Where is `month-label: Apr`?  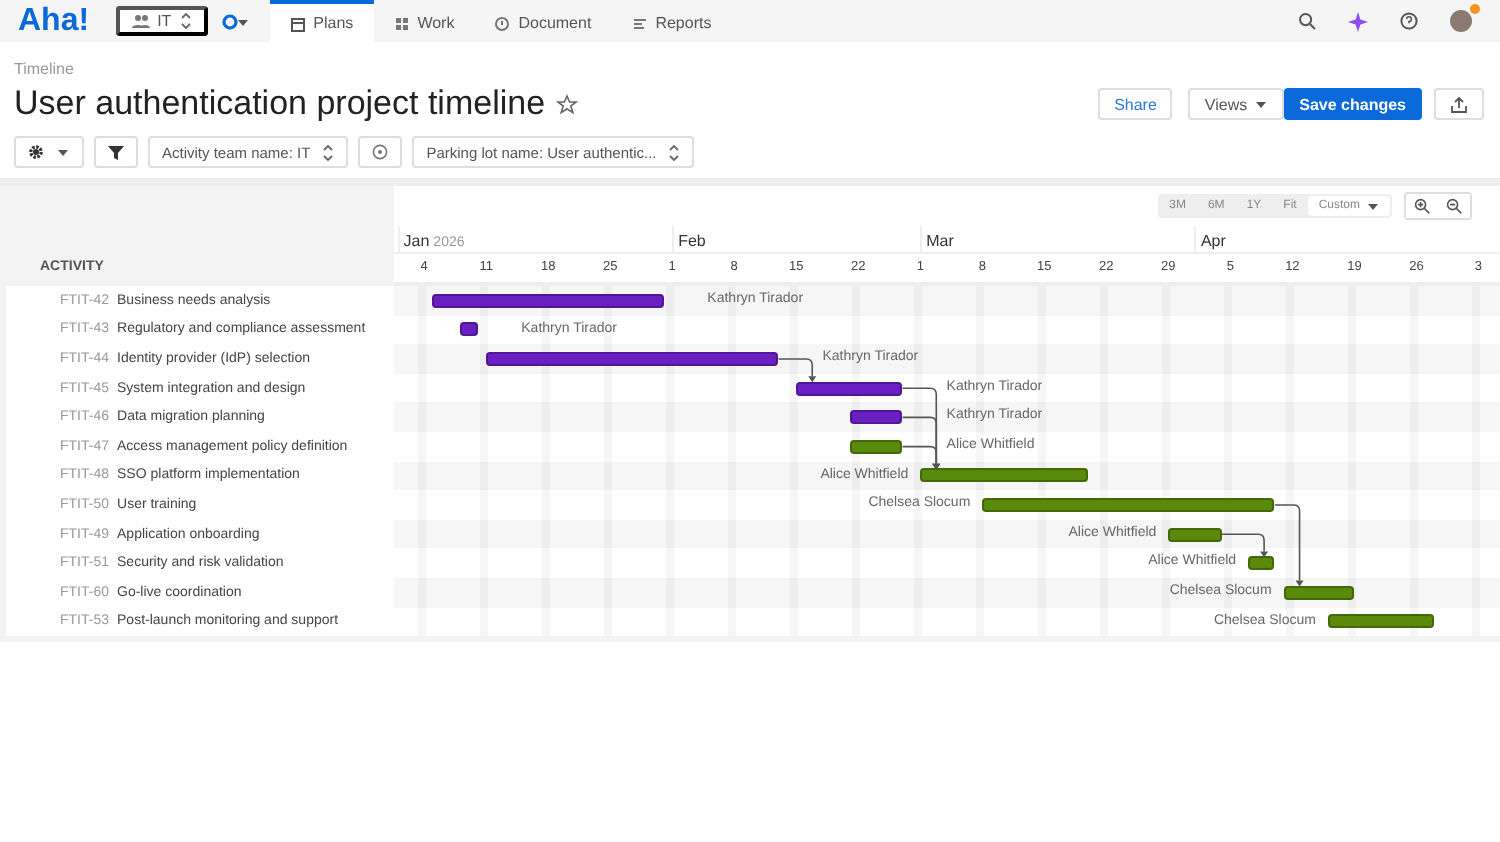
month-label: Apr is located at coordinates (1212, 241).